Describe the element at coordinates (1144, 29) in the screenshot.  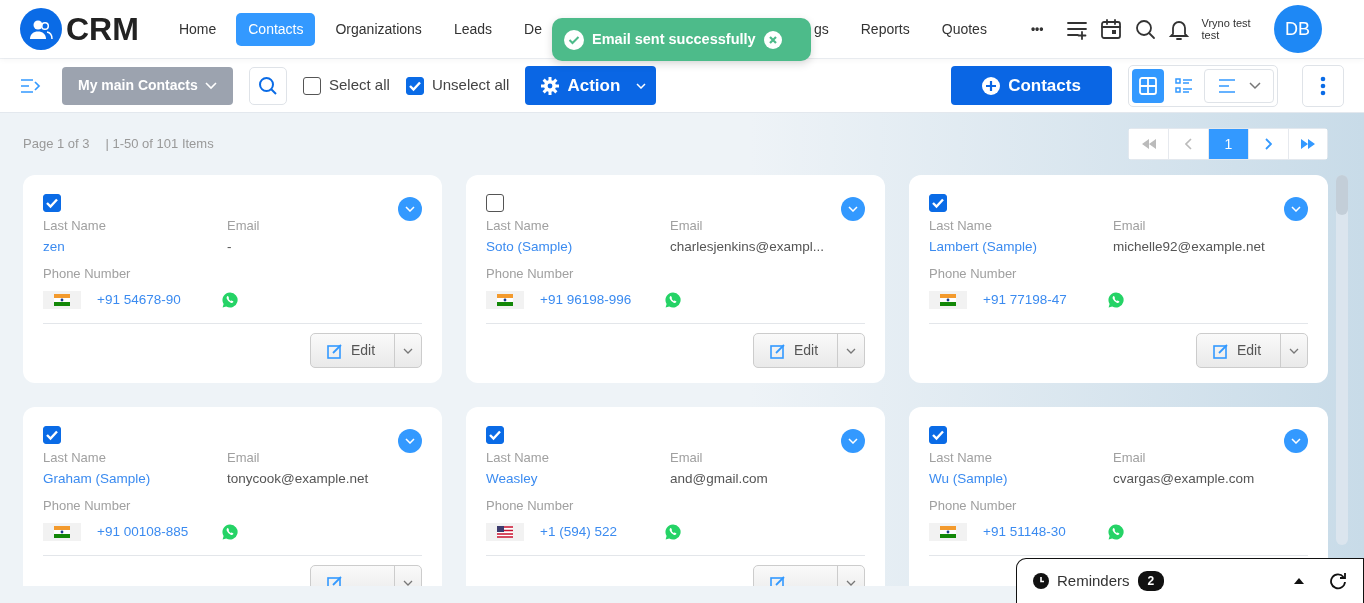
I see `search-icon` at that location.